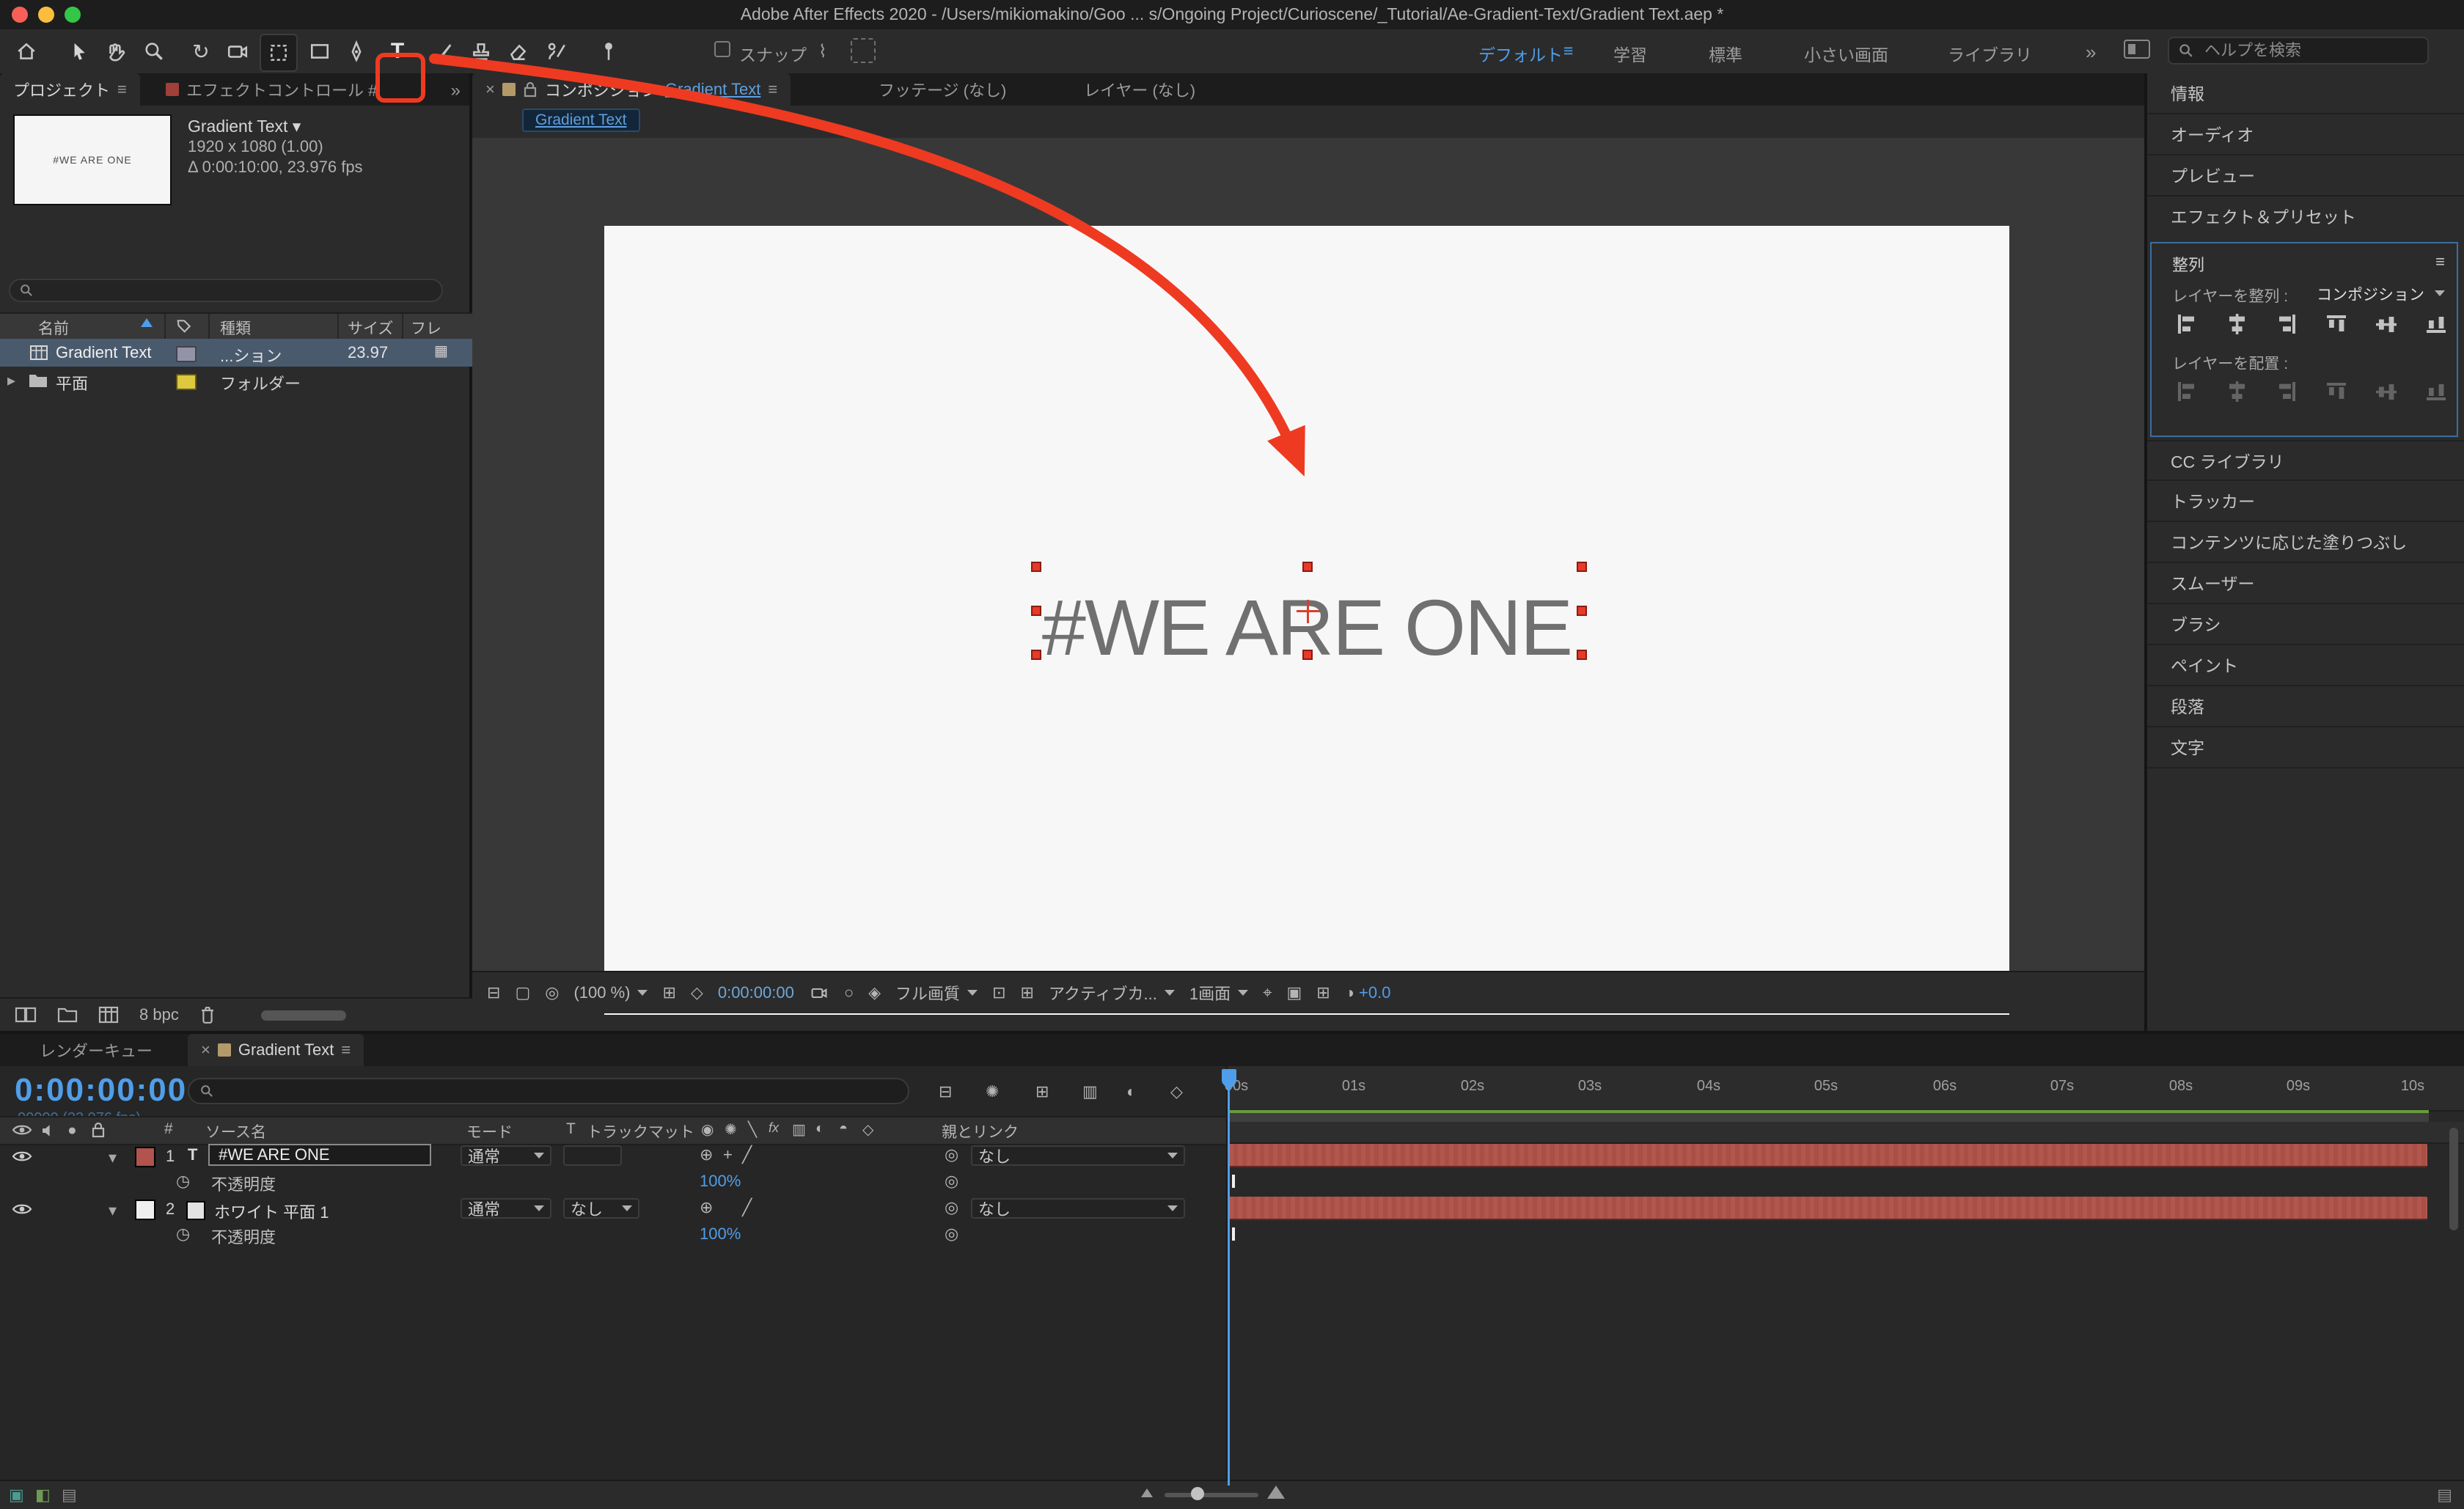 This screenshot has height=1509, width=2464. I want to click on property-pickwhip-icon: ◎, so click(951, 1181).